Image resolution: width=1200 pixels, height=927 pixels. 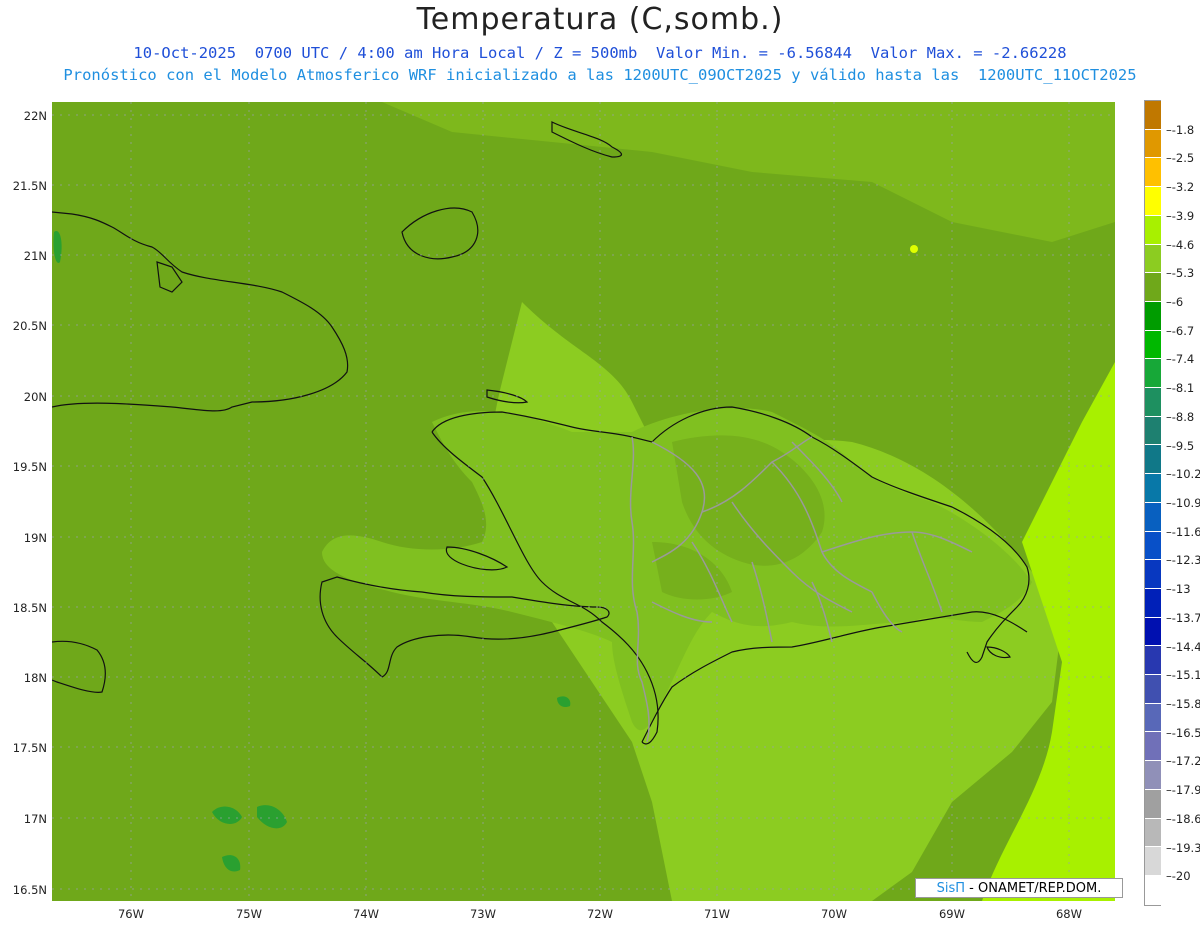 I want to click on colorbar-label: –-6.7, so click(x=1180, y=330).